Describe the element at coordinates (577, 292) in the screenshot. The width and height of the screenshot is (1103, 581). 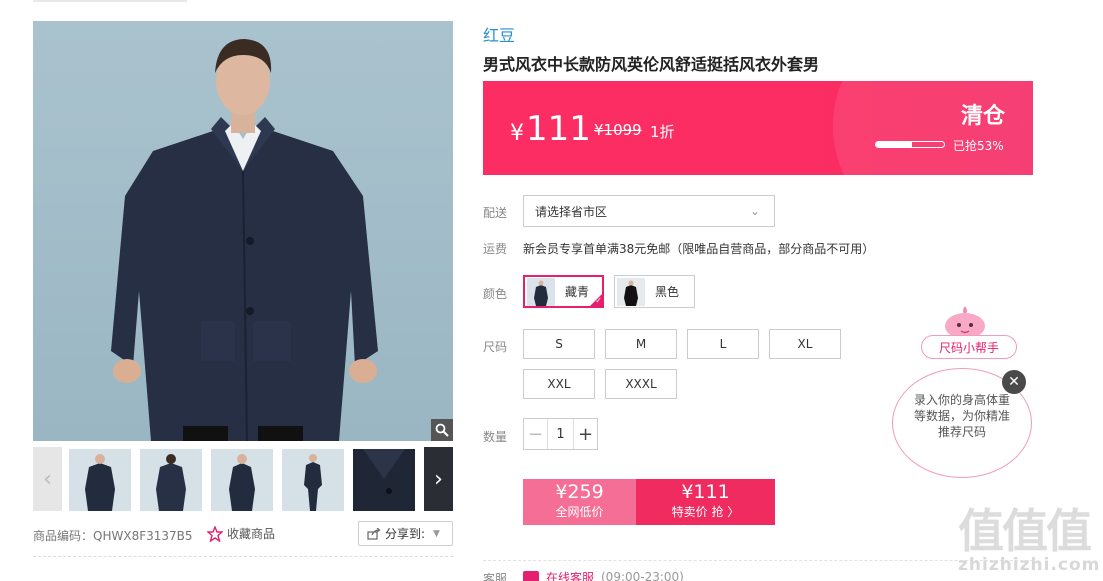
I see `color-option-label: 藏青` at that location.